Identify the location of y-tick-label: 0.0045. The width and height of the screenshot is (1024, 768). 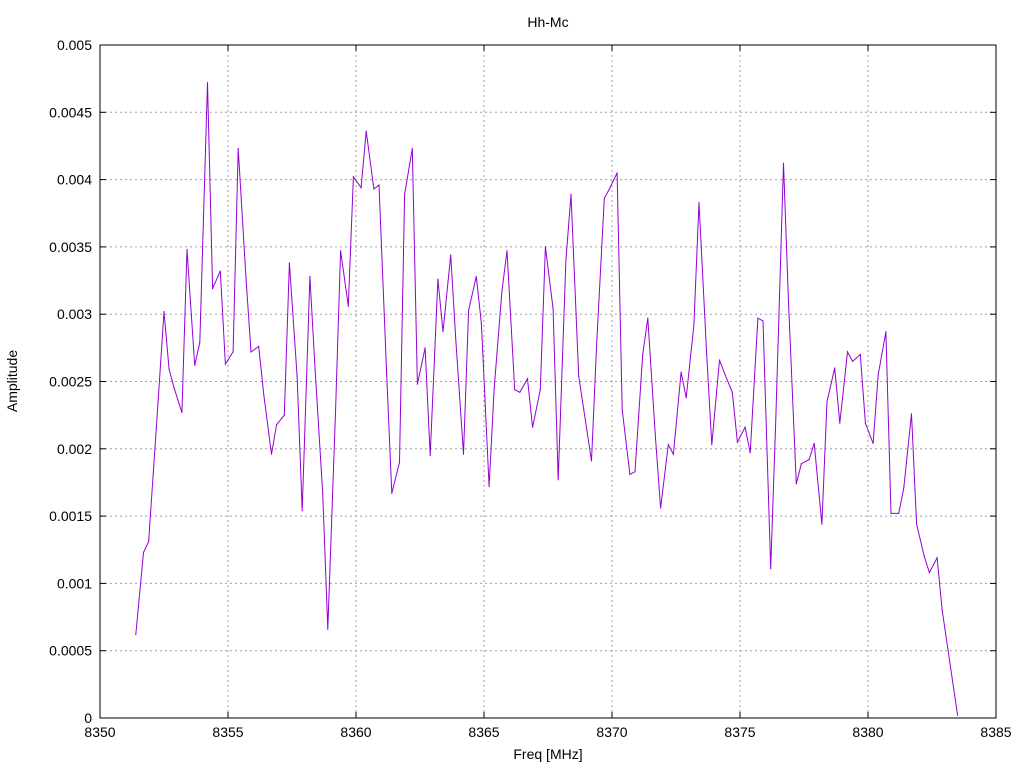
(70, 112).